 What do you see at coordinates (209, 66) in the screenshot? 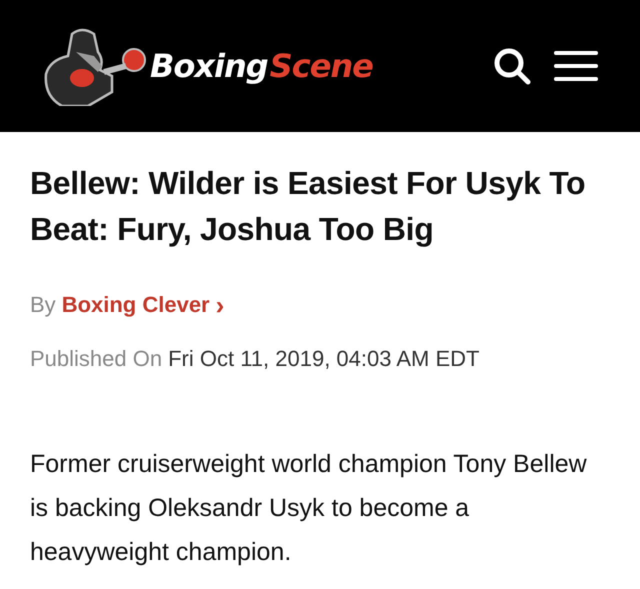
I see `logo-text: Boxing` at bounding box center [209, 66].